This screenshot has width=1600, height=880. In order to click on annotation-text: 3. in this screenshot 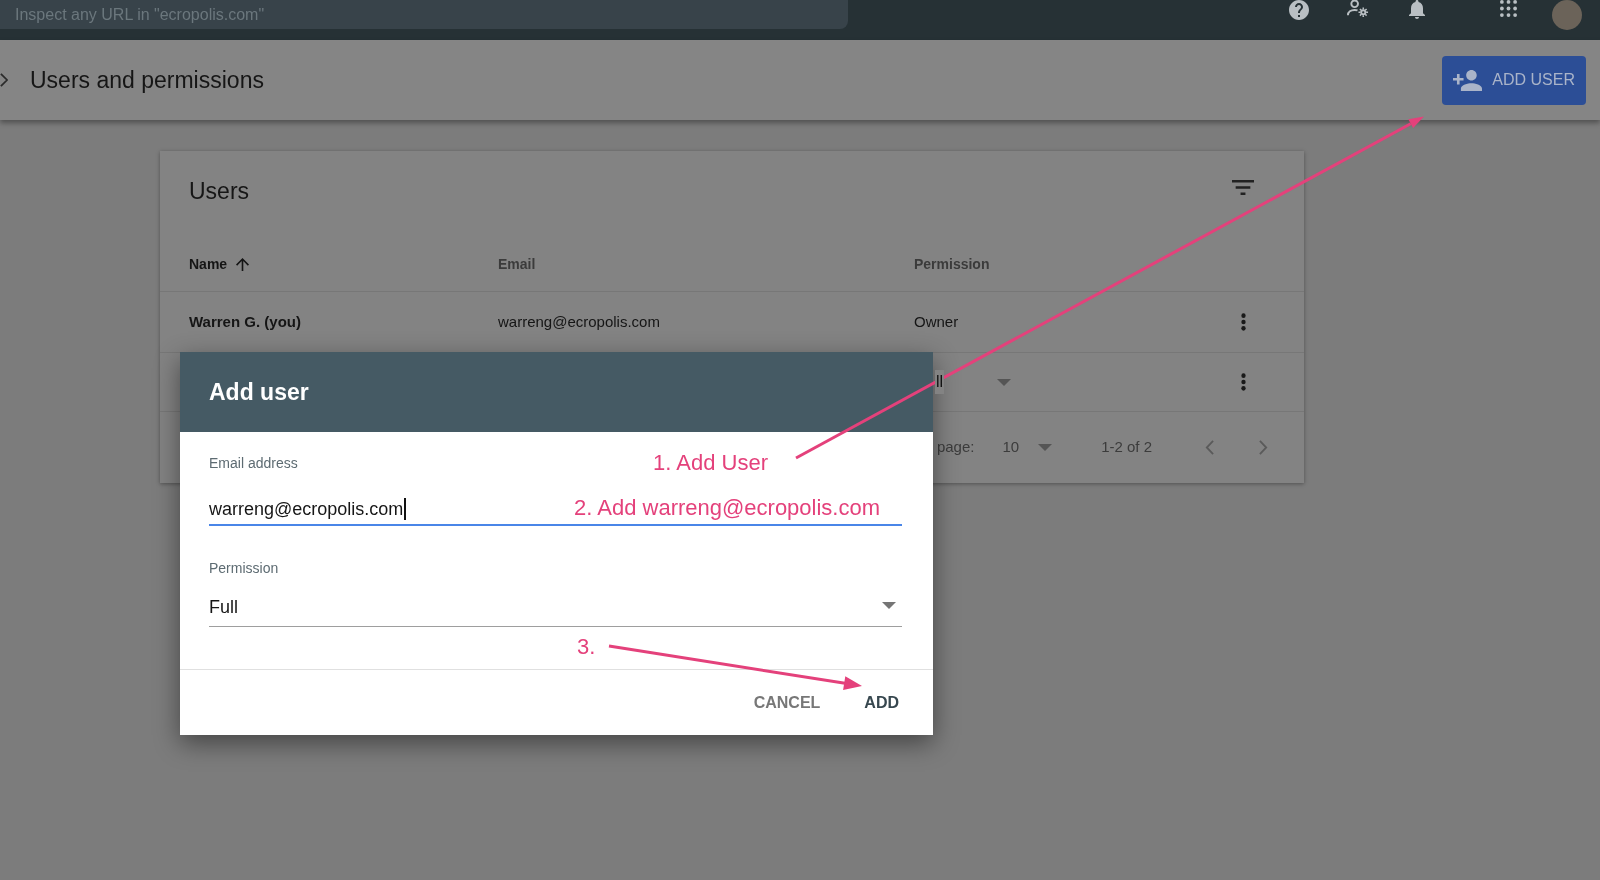, I will do `click(586, 647)`.